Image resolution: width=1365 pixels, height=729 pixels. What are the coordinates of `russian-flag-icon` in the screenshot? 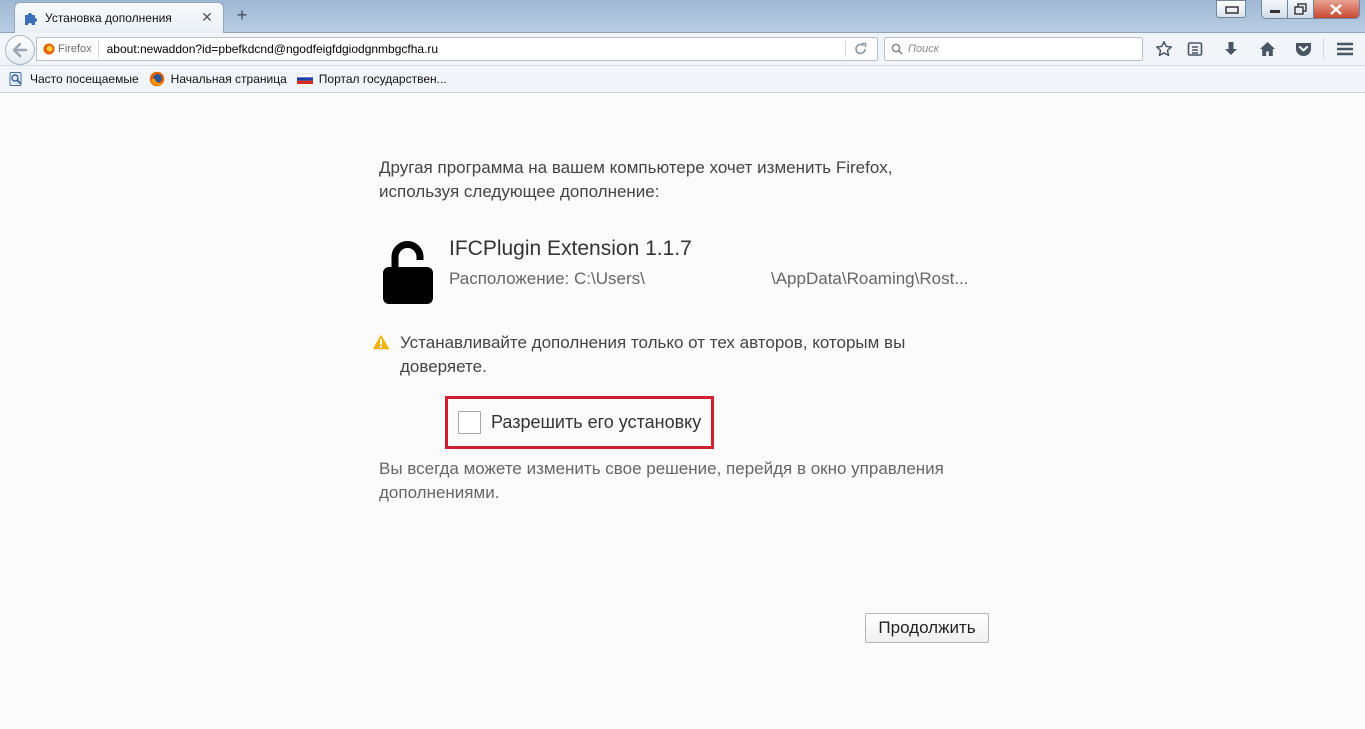 It's located at (304, 78).